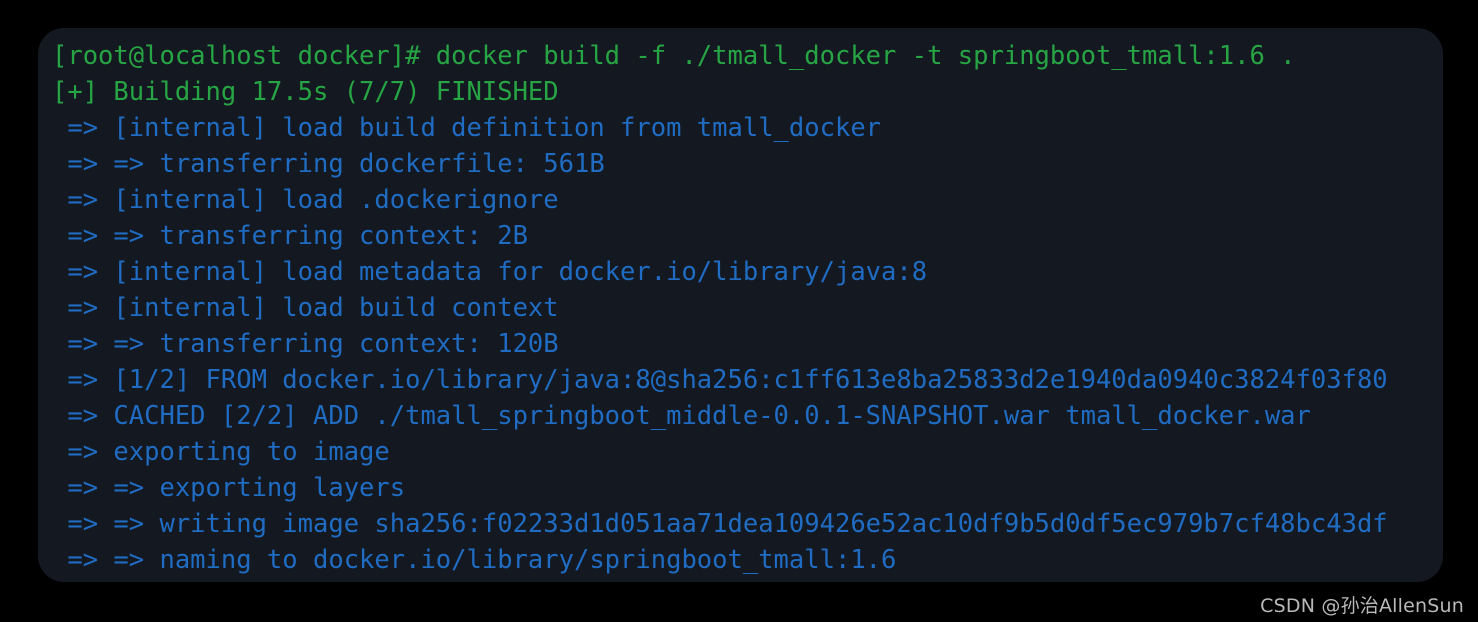 This screenshot has width=1478, height=622. Describe the element at coordinates (305, 200) in the screenshot. I see `terminal-line: => [internal] load .dockerignore` at that location.